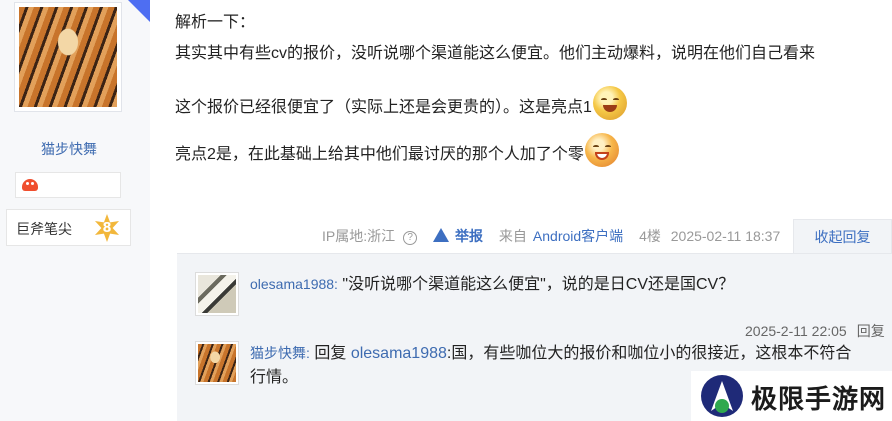  What do you see at coordinates (410, 238) in the screenshot?
I see `help-icon: ?` at bounding box center [410, 238].